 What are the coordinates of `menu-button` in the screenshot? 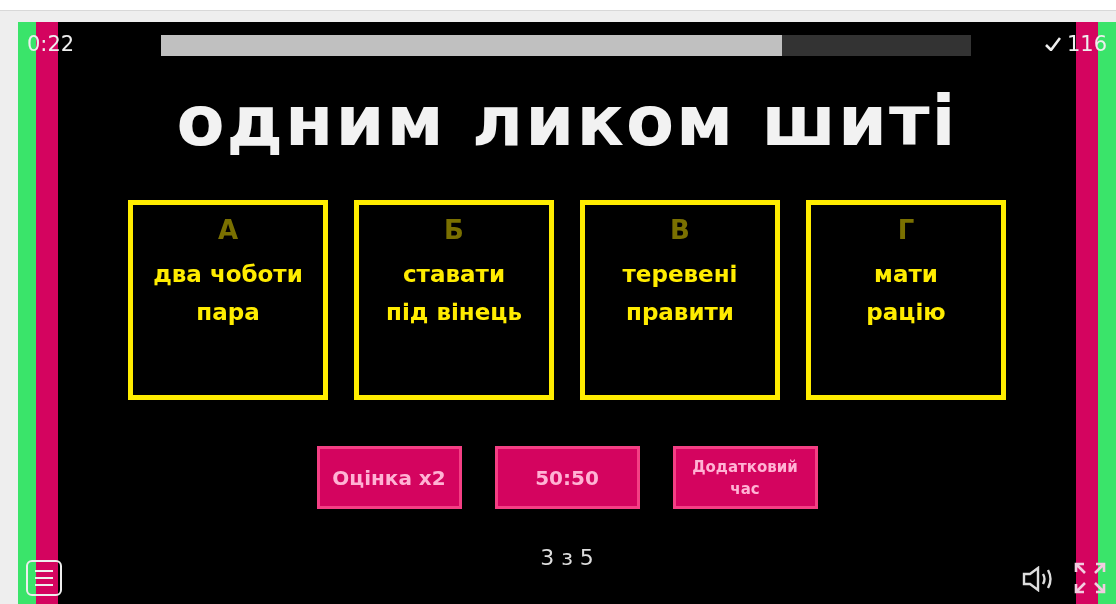 It's located at (44, 578).